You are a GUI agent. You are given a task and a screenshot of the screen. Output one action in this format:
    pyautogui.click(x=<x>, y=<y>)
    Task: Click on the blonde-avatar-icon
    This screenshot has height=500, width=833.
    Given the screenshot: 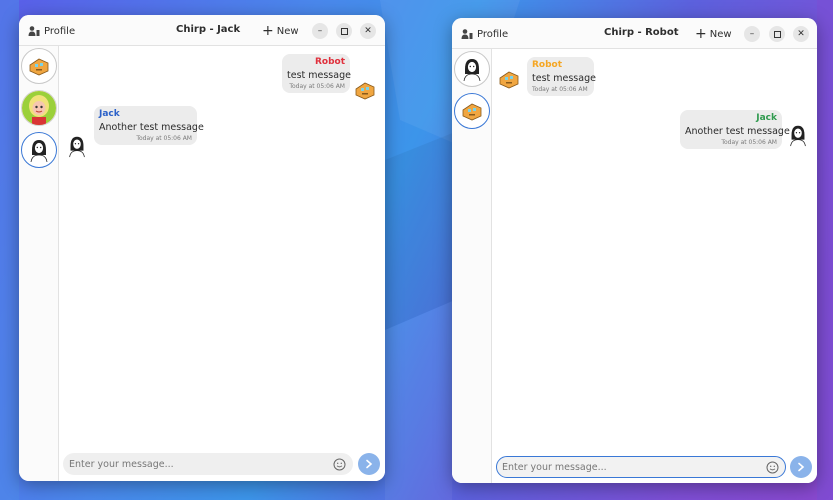 What is the action you would take?
    pyautogui.click(x=39, y=108)
    